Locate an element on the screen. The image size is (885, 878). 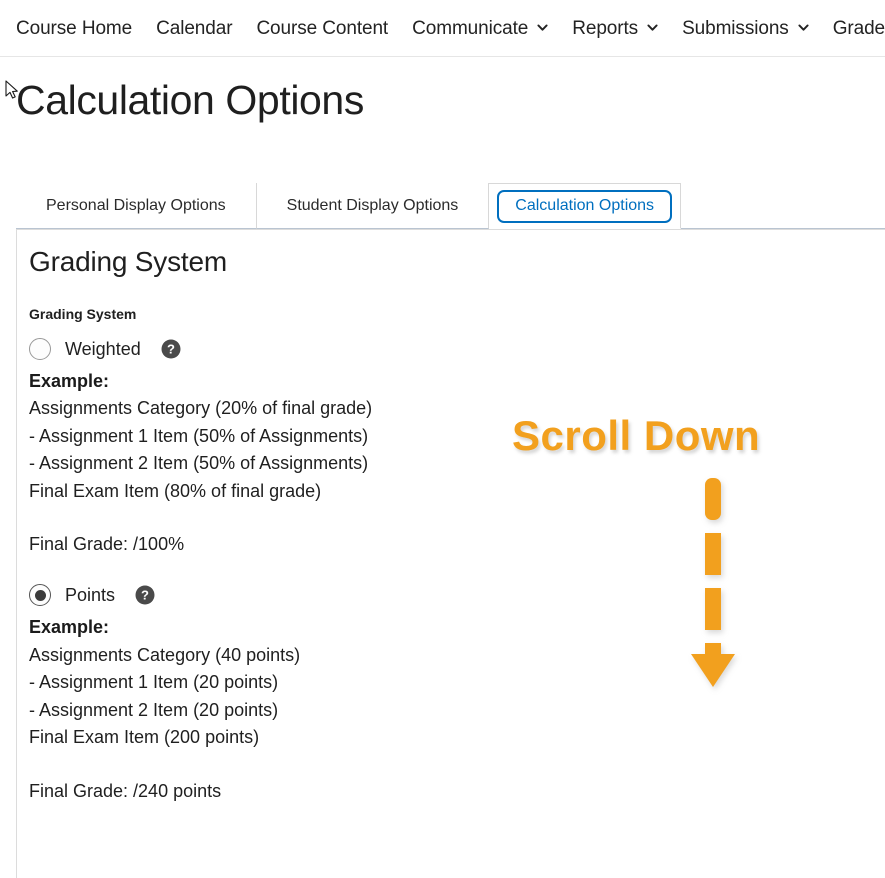
nav-item-submissions: Submissions is located at coordinates (745, 28).